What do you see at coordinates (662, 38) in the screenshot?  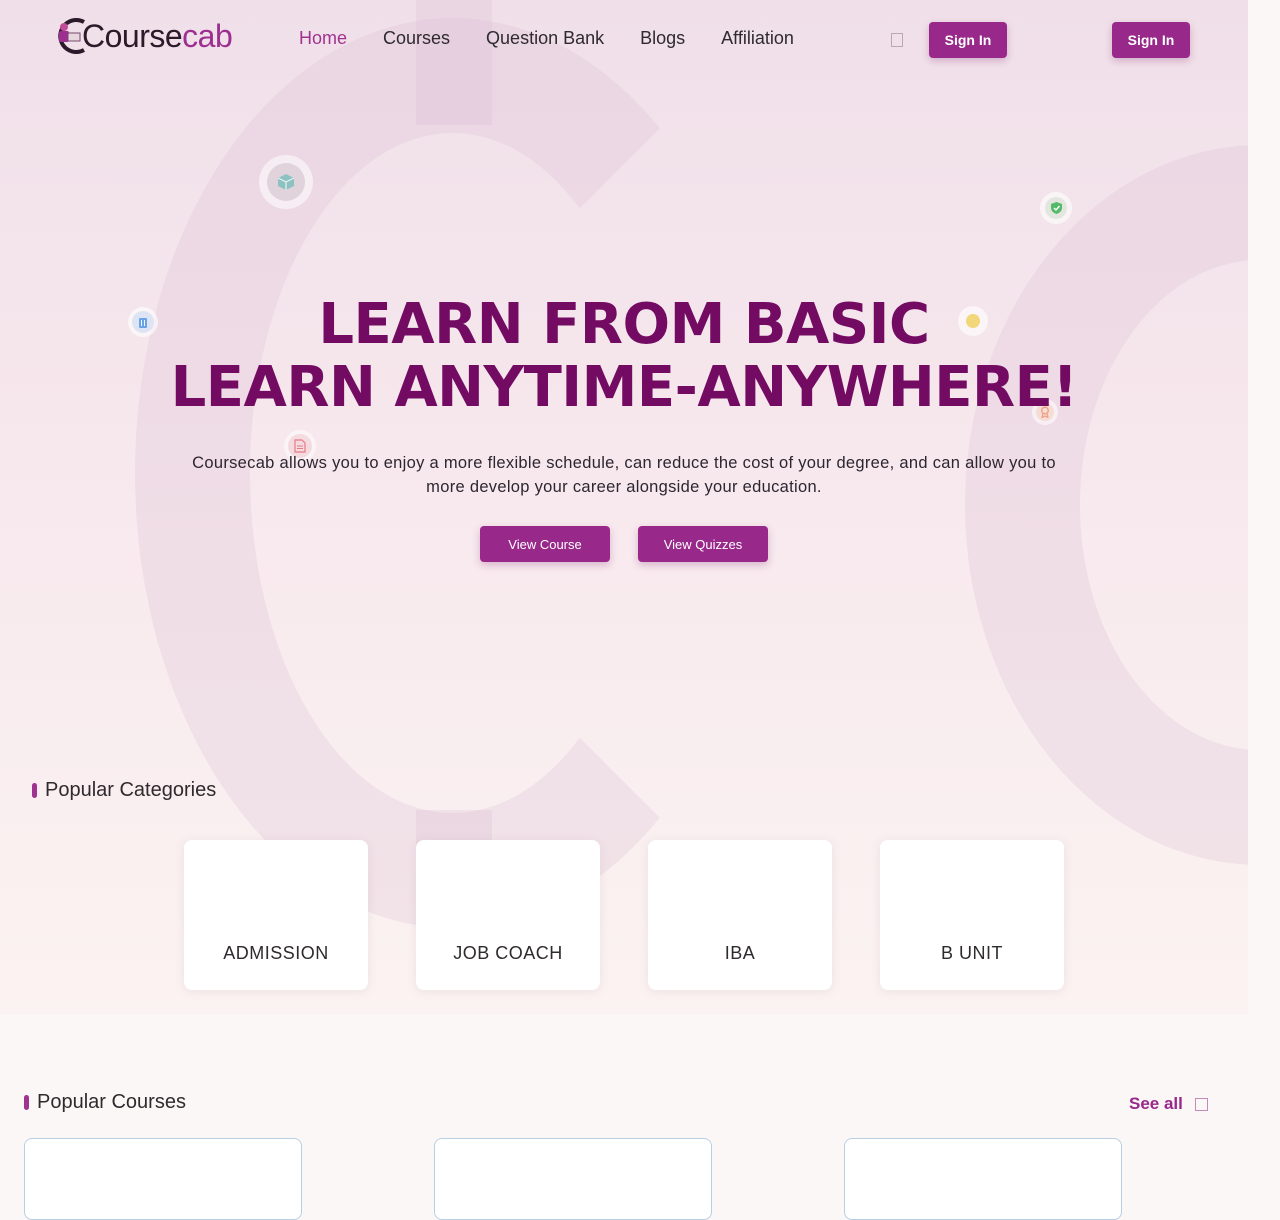 I see `nav-blogs: Blogs` at bounding box center [662, 38].